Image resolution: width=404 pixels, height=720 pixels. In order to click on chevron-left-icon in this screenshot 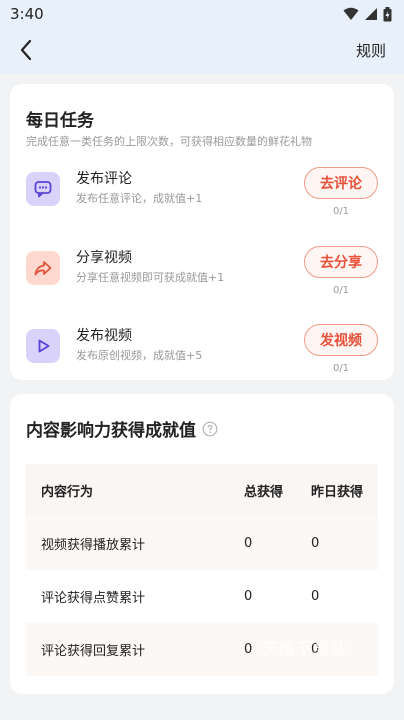, I will do `click(26, 50)`.